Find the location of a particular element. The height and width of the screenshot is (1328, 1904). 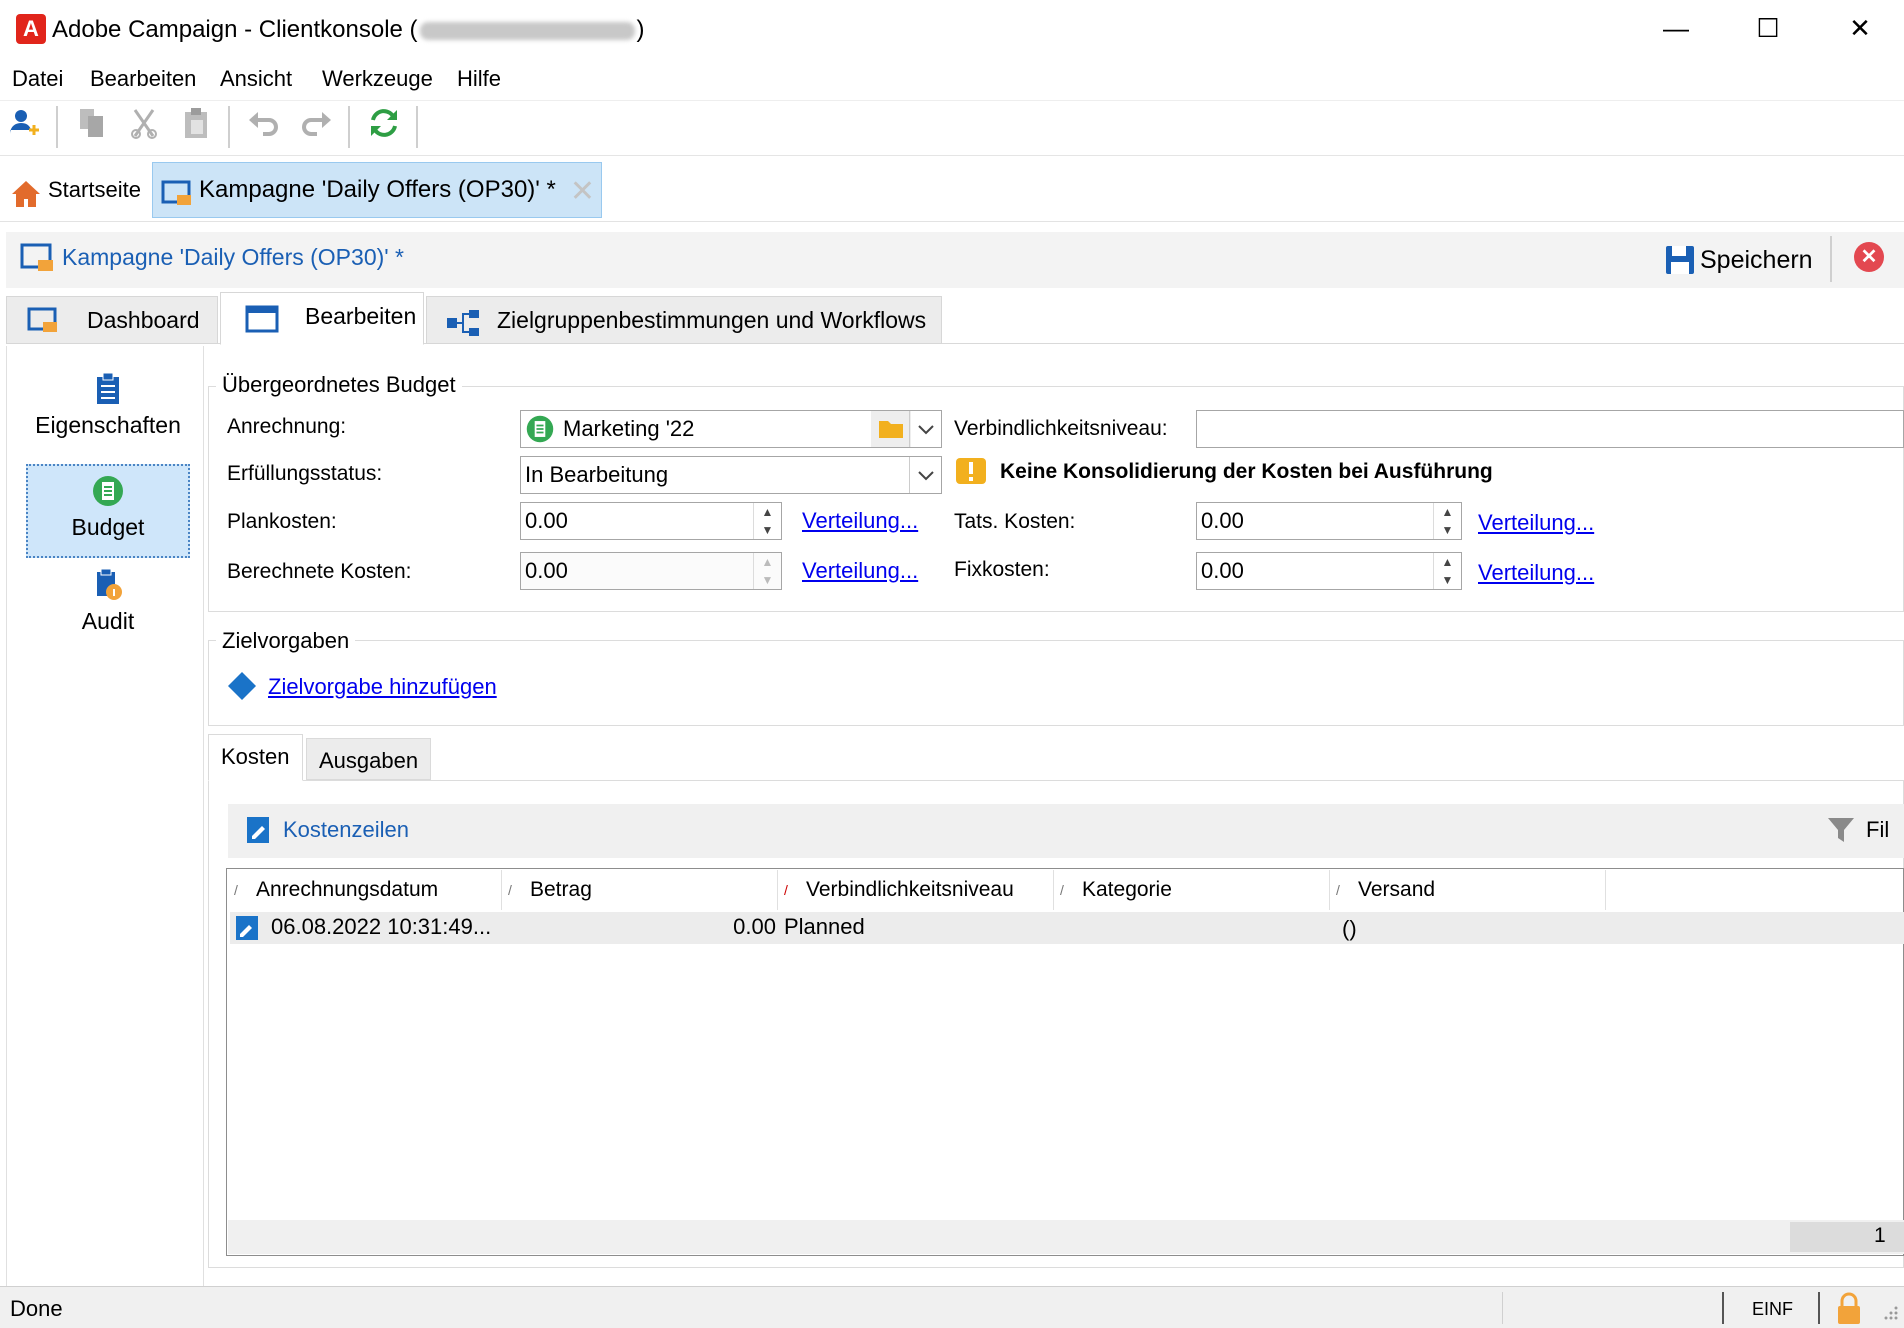

paste-icon is located at coordinates (196, 126).